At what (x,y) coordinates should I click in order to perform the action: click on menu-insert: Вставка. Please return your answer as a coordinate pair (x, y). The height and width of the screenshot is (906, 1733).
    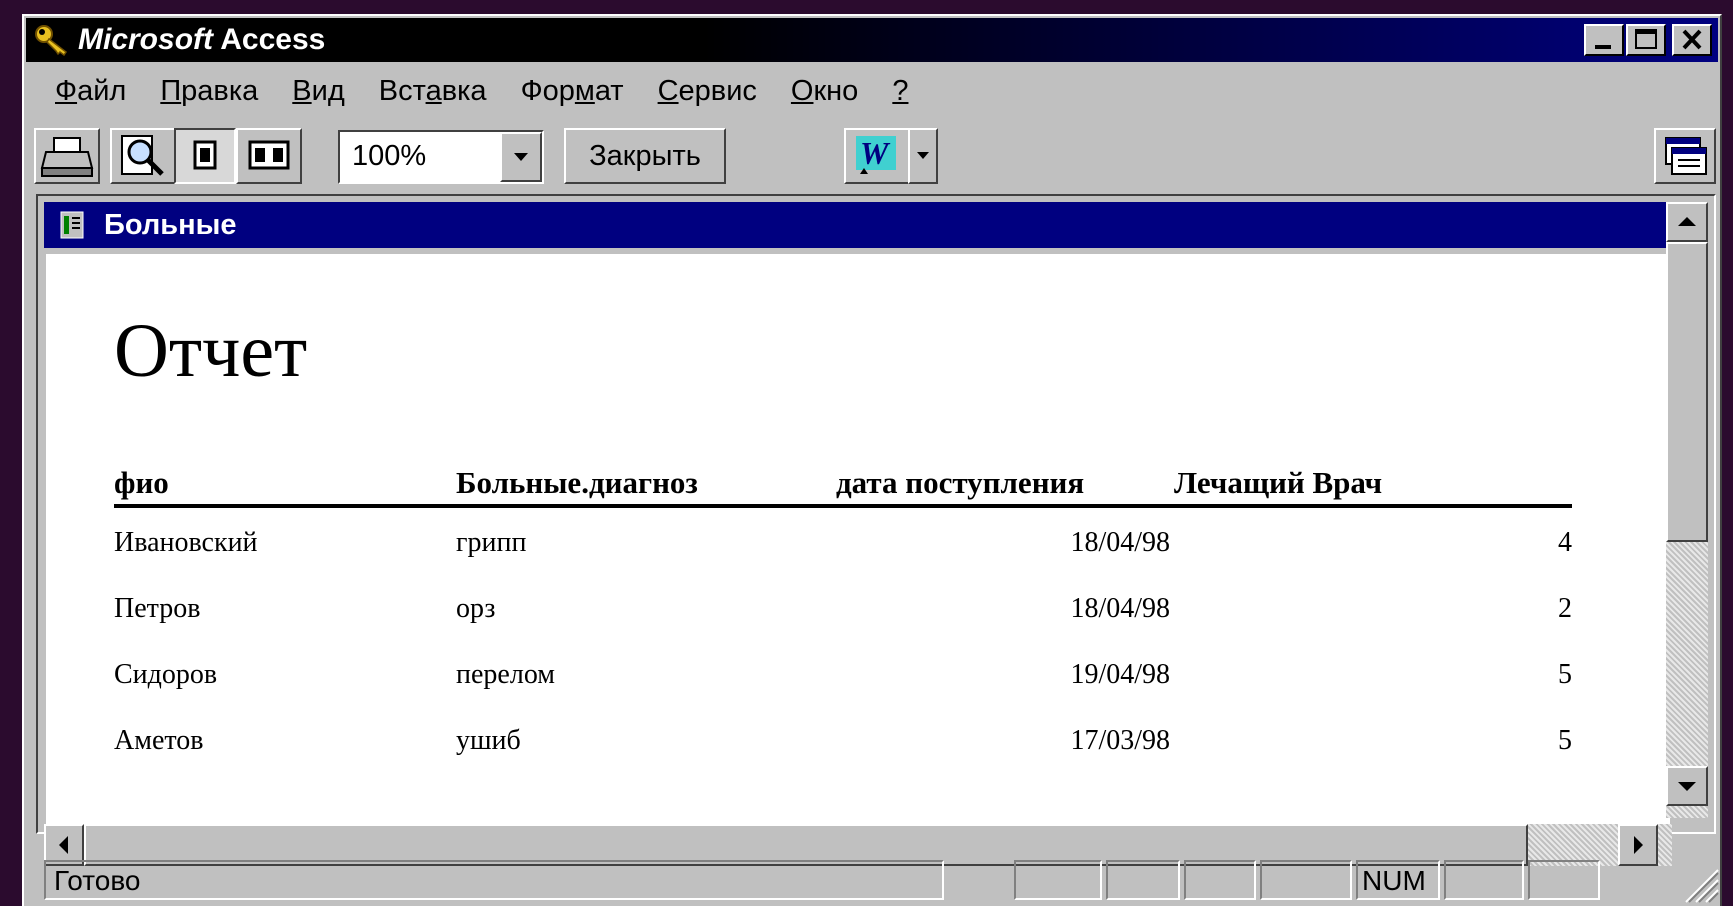
    Looking at the image, I should click on (433, 90).